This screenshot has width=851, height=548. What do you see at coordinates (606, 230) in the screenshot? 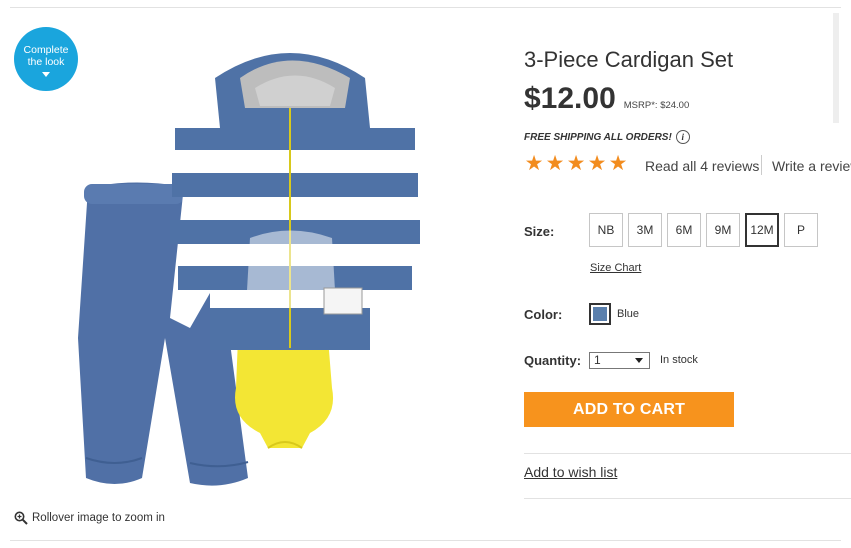
I see `size-option-nb: NB` at bounding box center [606, 230].